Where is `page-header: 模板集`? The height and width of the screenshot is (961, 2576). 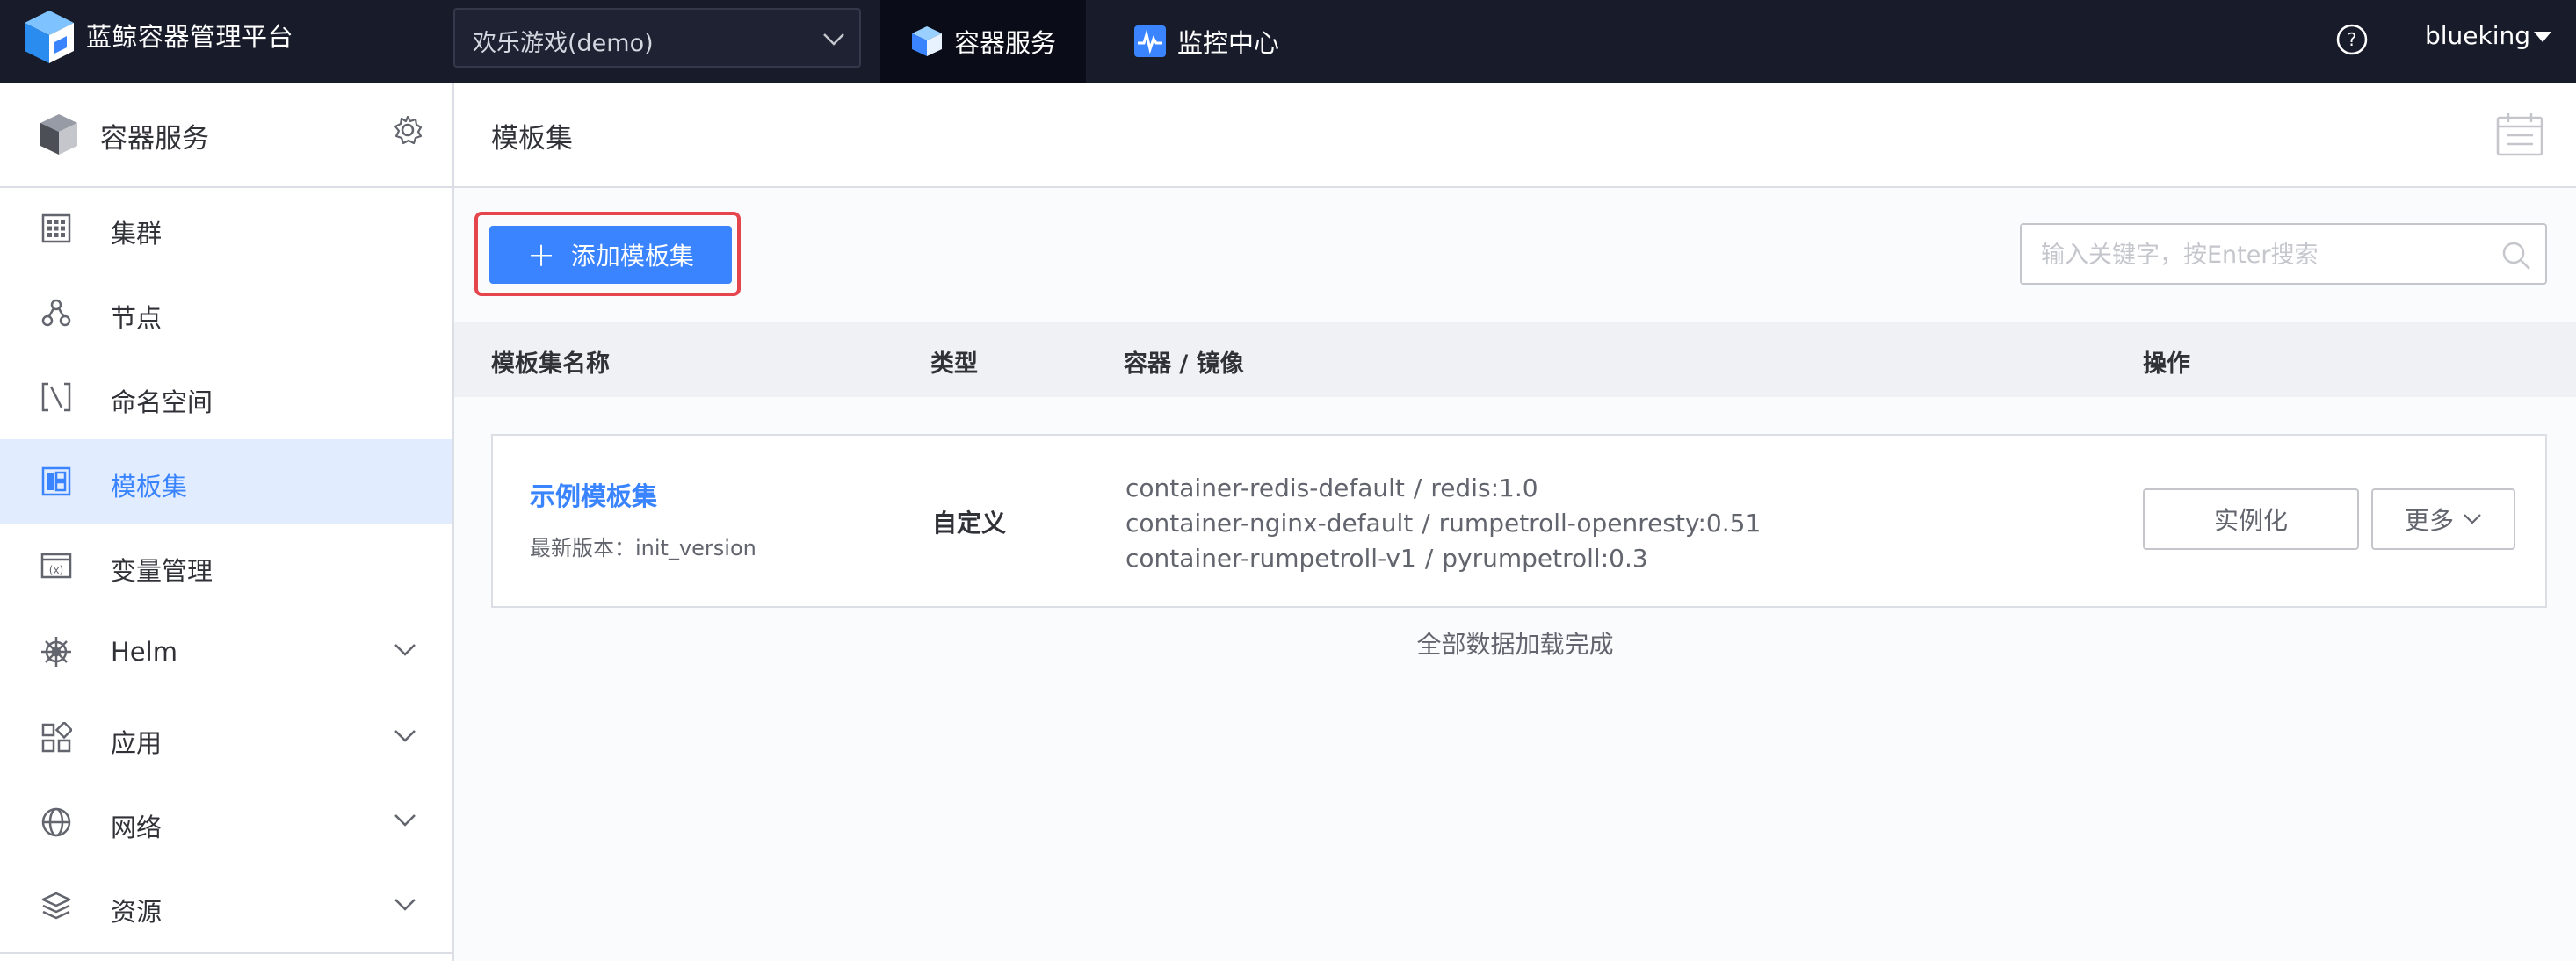 page-header: 模板集 is located at coordinates (1515, 135).